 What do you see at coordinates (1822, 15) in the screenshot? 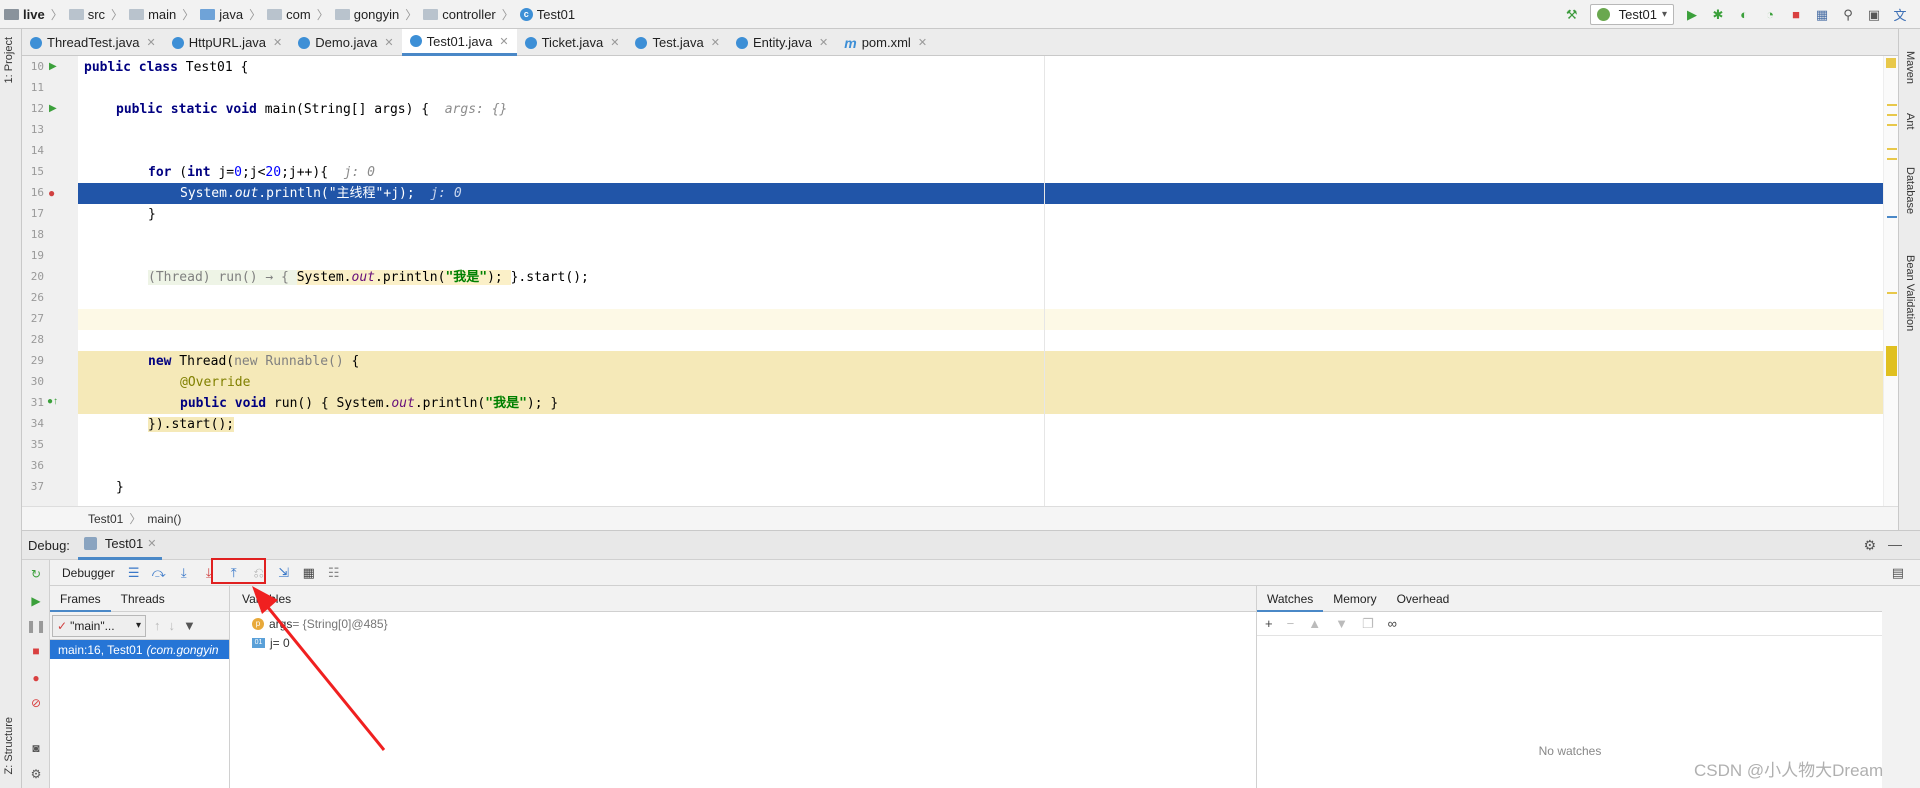
I see `project-structure-icon: ▦` at bounding box center [1822, 15].